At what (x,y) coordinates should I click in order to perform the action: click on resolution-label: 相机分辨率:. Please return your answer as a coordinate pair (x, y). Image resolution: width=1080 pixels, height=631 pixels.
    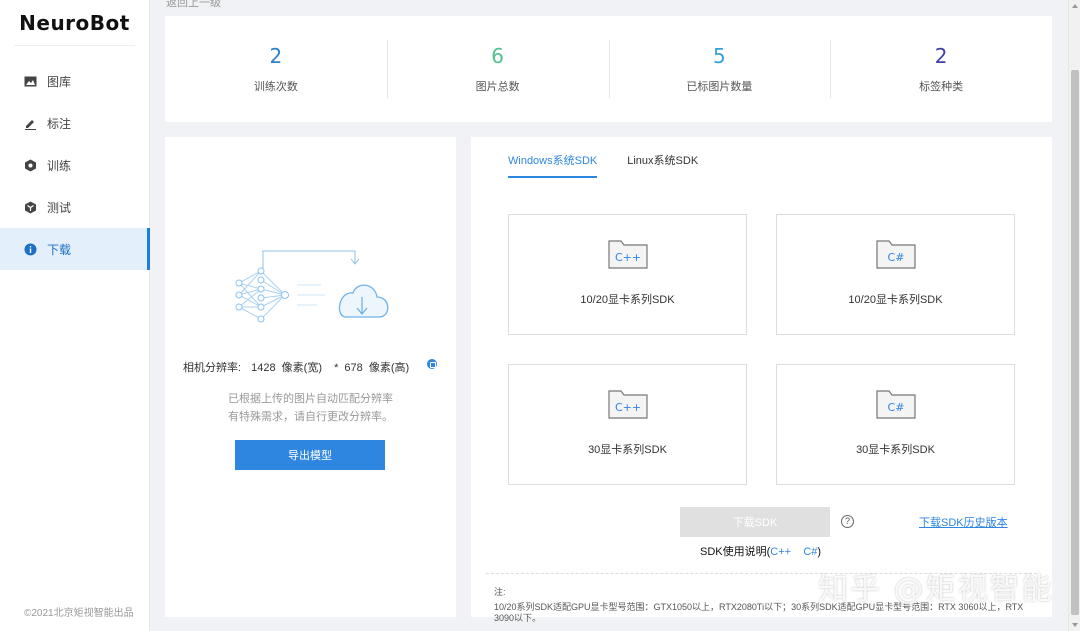
    Looking at the image, I should click on (212, 368).